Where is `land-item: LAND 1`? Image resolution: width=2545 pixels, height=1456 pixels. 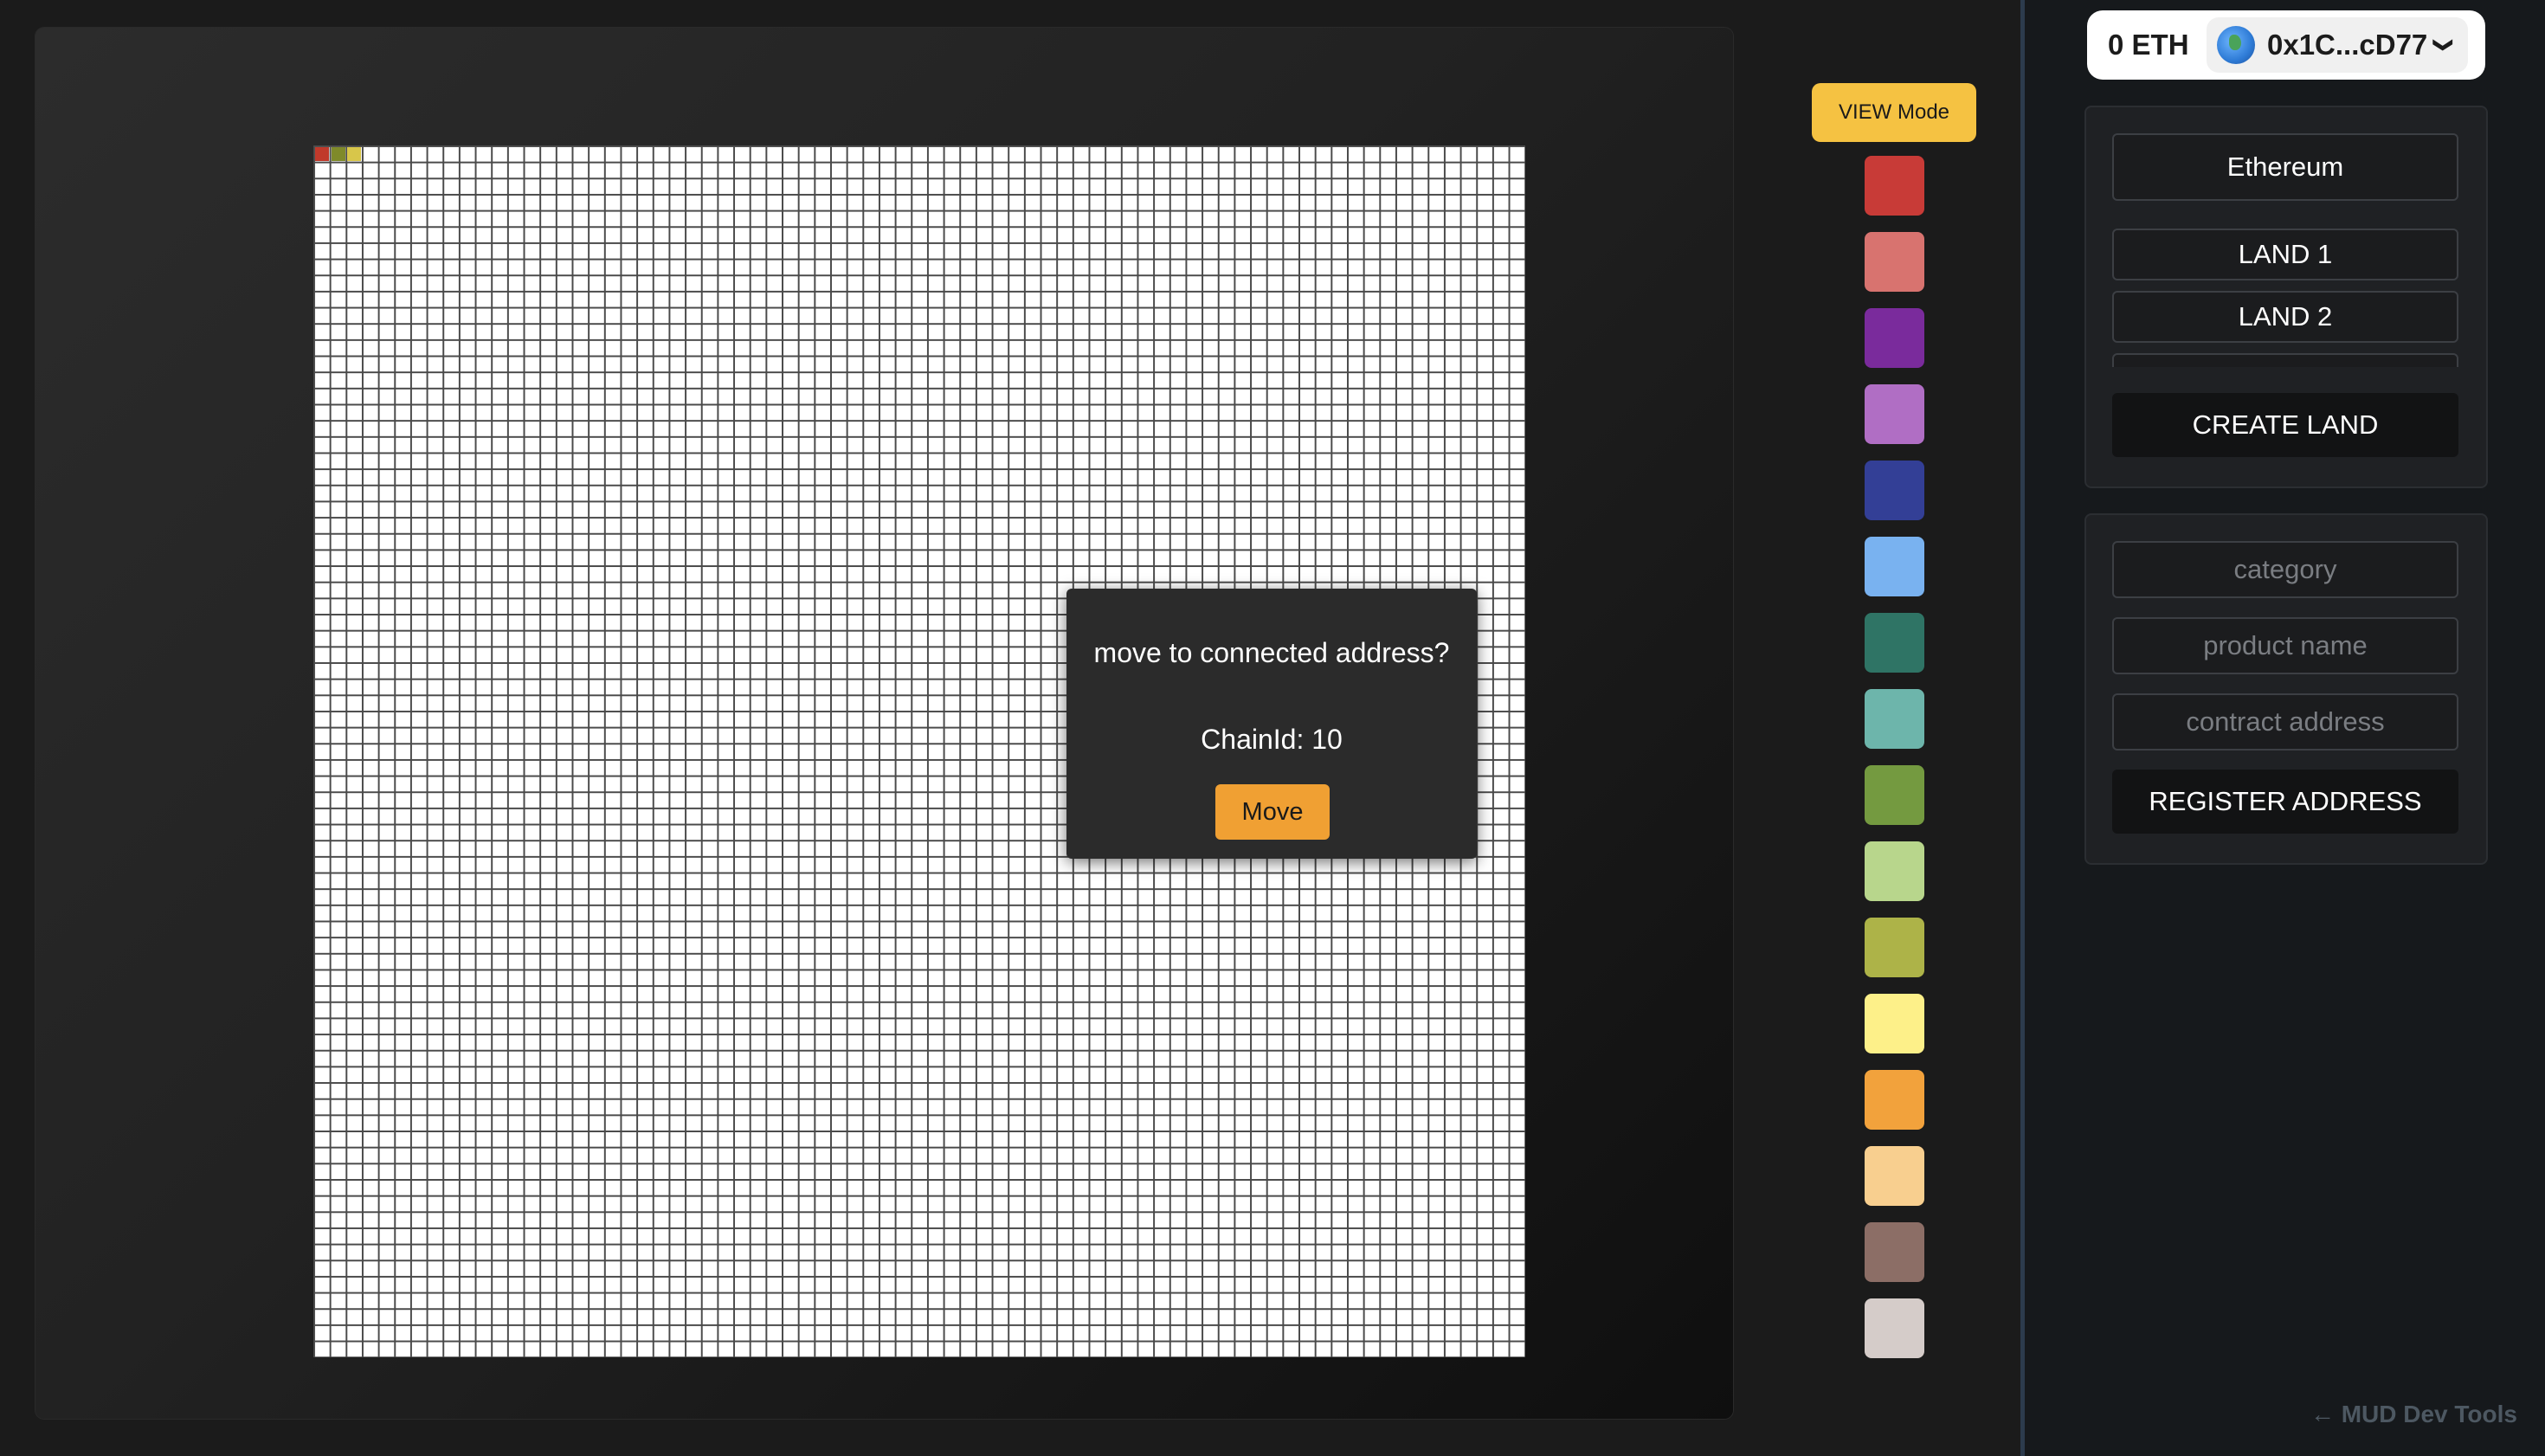 land-item: LAND 1 is located at coordinates (2285, 254).